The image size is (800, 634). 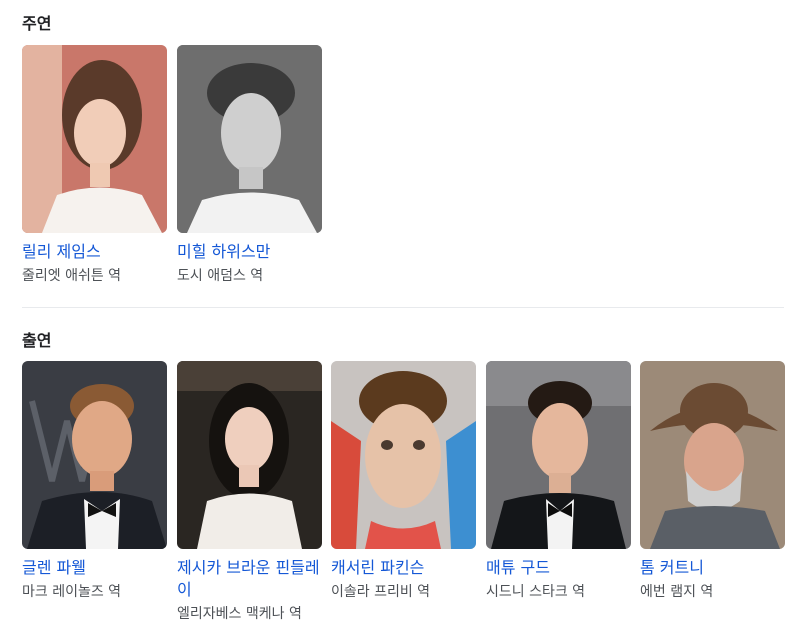 I want to click on role-name: 도시 애덤스 역, so click(x=220, y=276).